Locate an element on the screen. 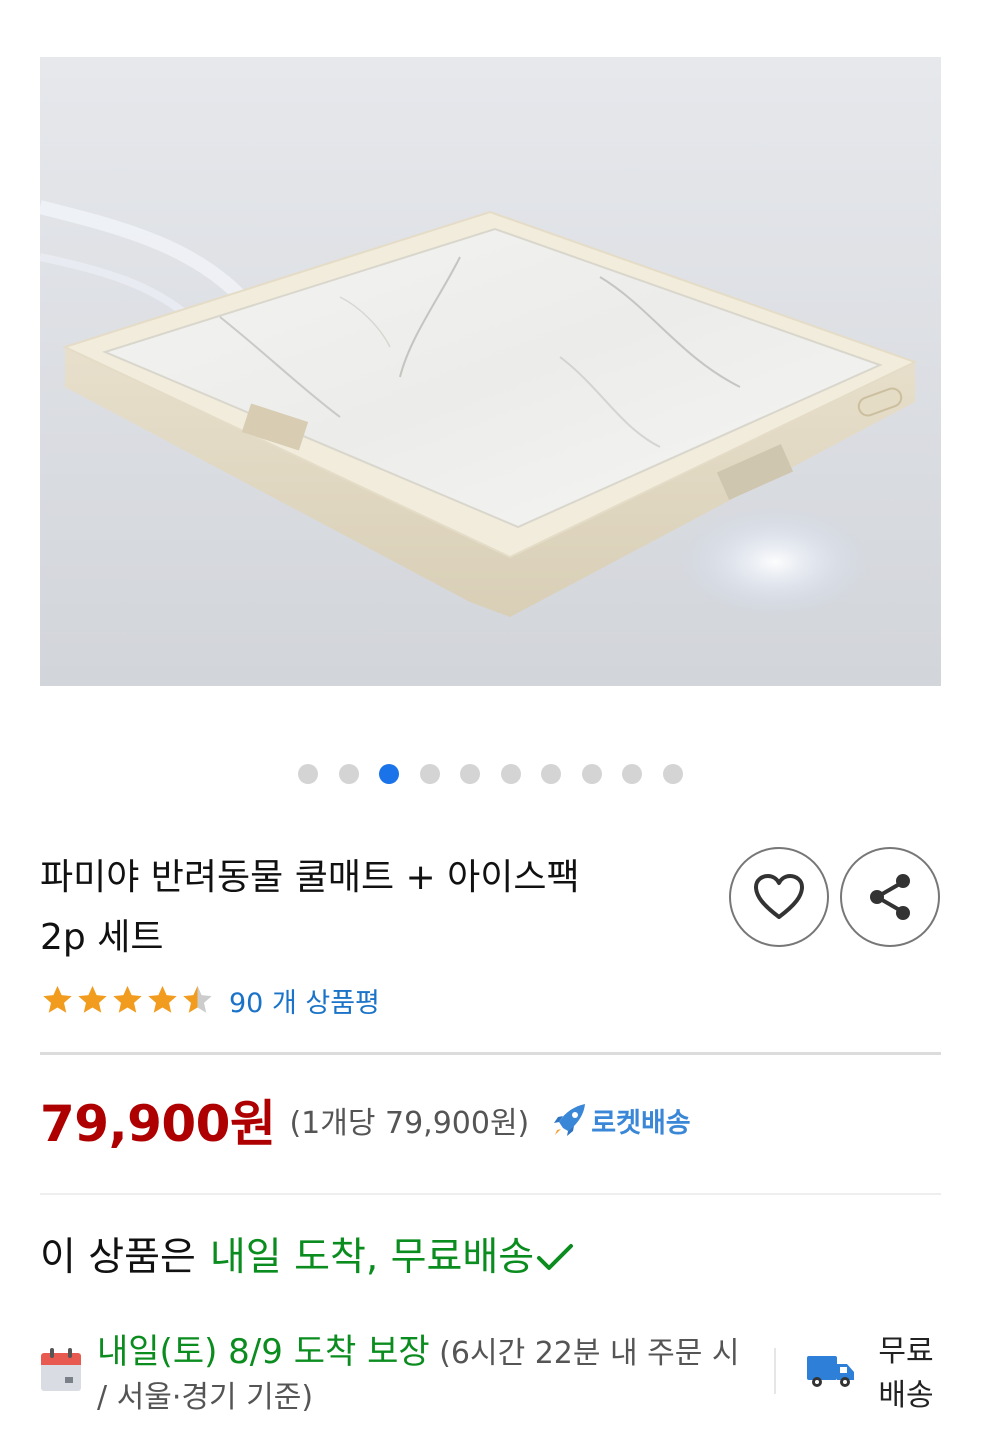 The width and height of the screenshot is (981, 1440). rocket-delivery-badge: 로켓배송 is located at coordinates (621, 1120).